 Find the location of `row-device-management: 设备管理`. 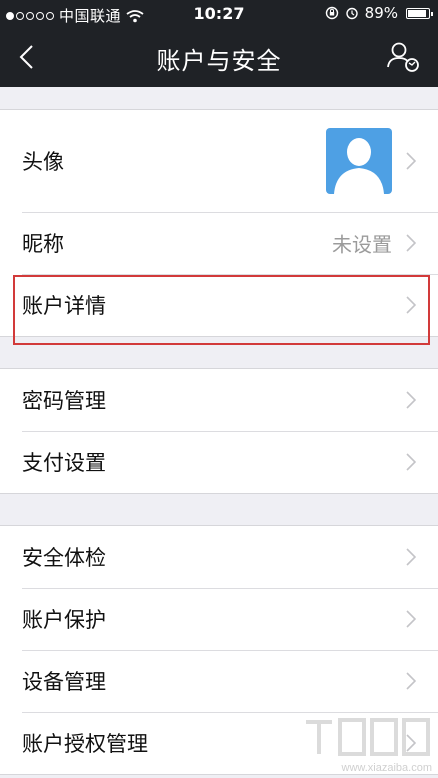

row-device-management: 设备管理 is located at coordinates (219, 681).